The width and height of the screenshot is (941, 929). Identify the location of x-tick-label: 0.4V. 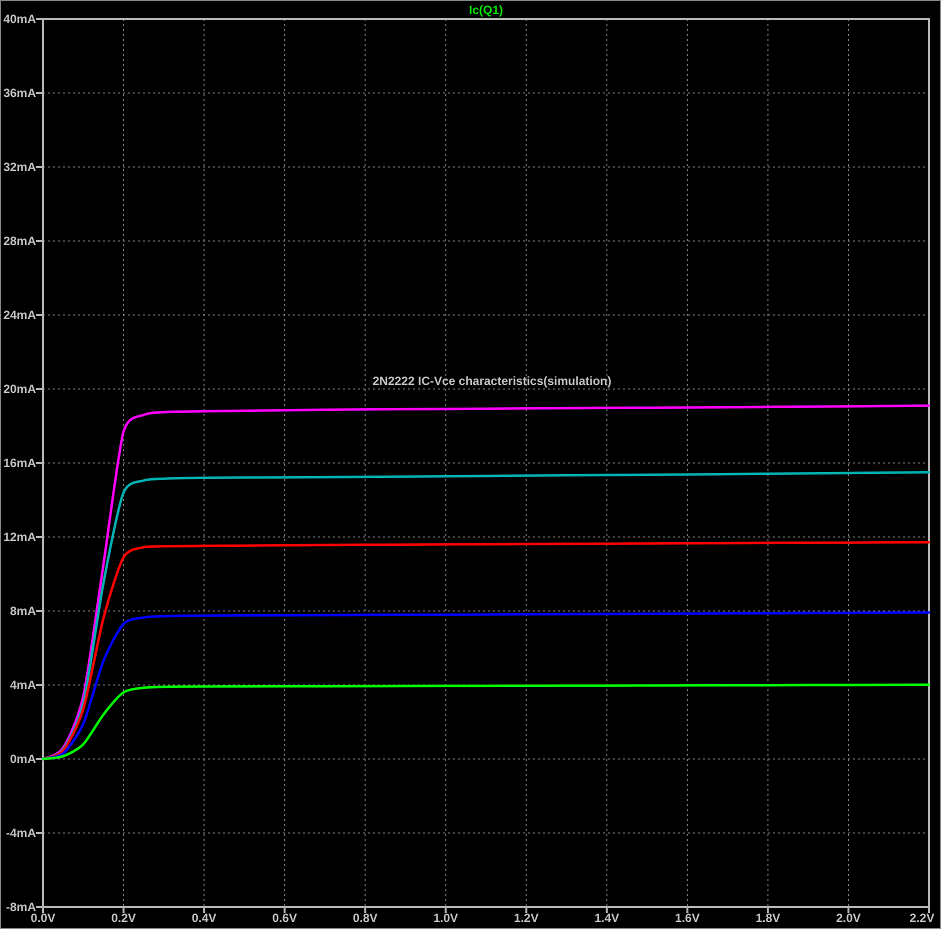
(204, 918).